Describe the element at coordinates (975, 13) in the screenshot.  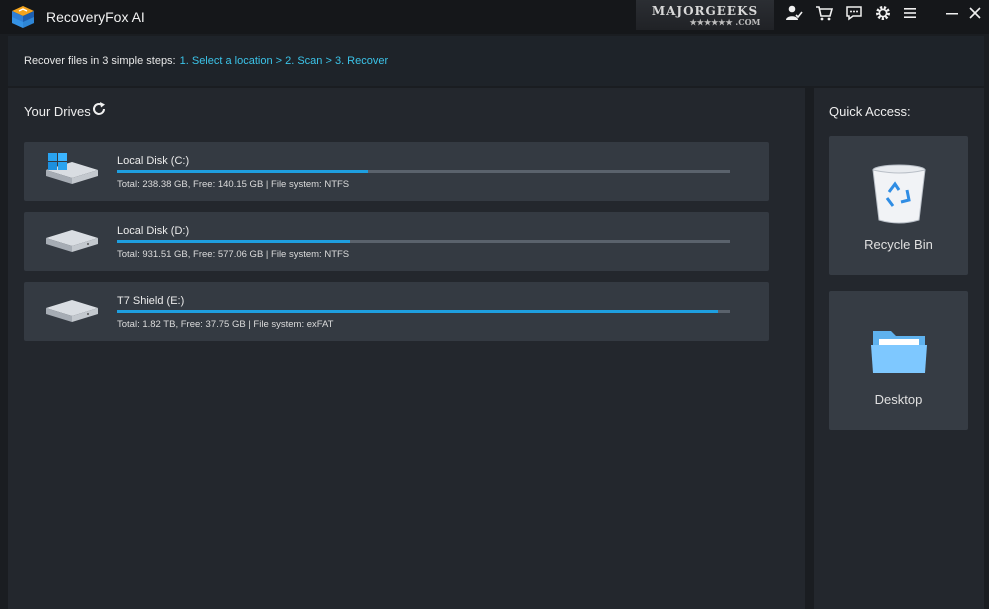
I see `close-icon` at that location.